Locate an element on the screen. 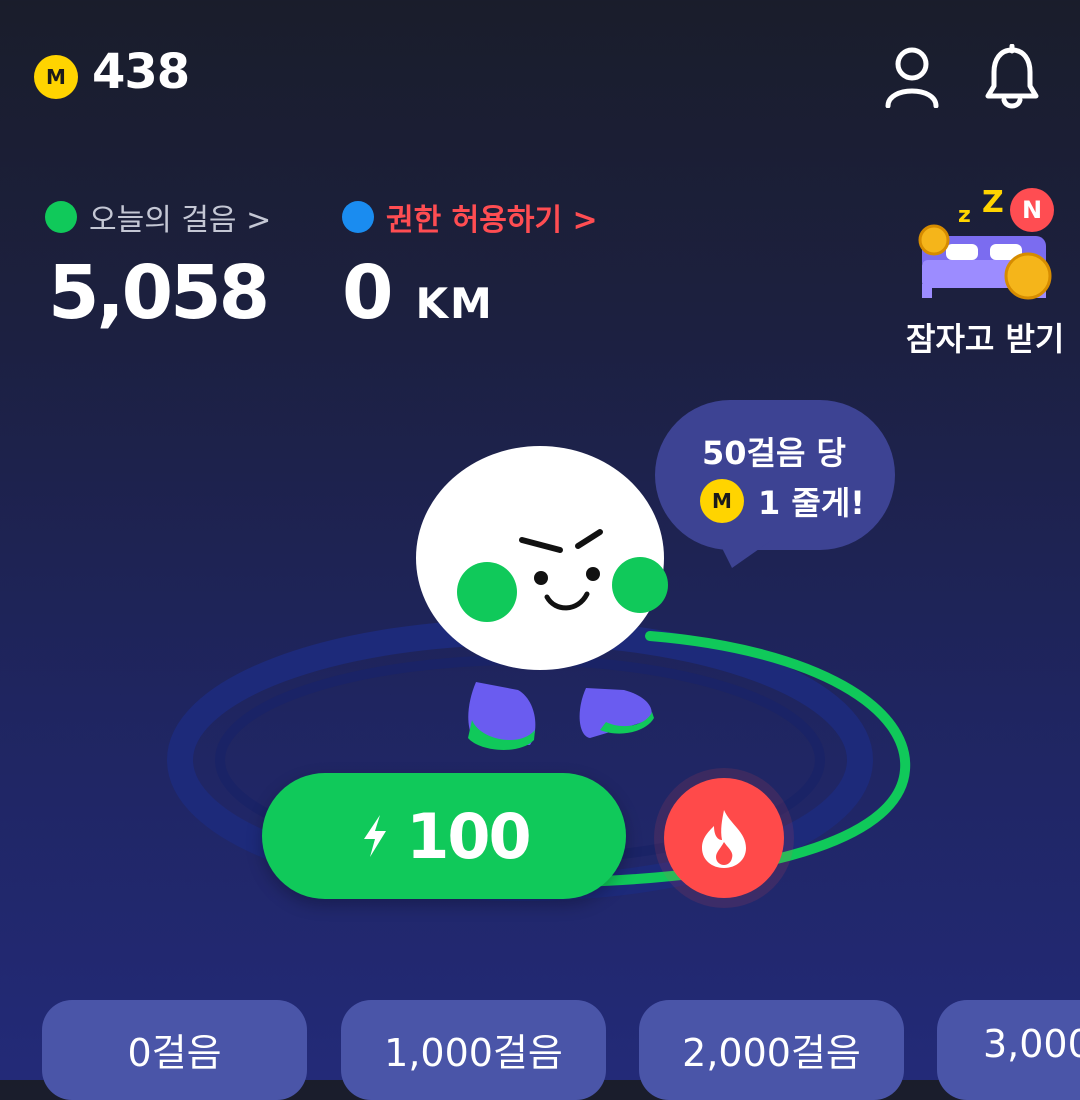  milestone-chip-3000: 3,000 is located at coordinates (1008, 1050).